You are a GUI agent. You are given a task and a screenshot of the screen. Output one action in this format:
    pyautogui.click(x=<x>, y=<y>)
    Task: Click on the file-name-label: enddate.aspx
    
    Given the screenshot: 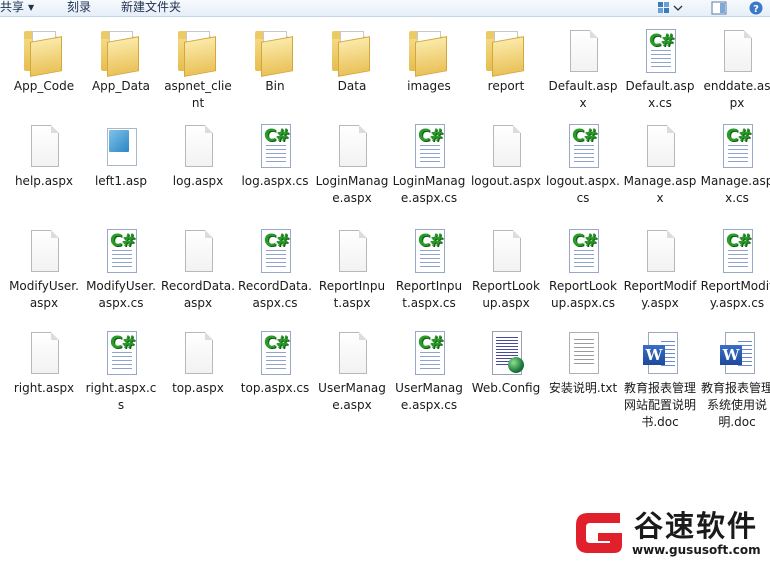 What is the action you would take?
    pyautogui.click(x=736, y=94)
    